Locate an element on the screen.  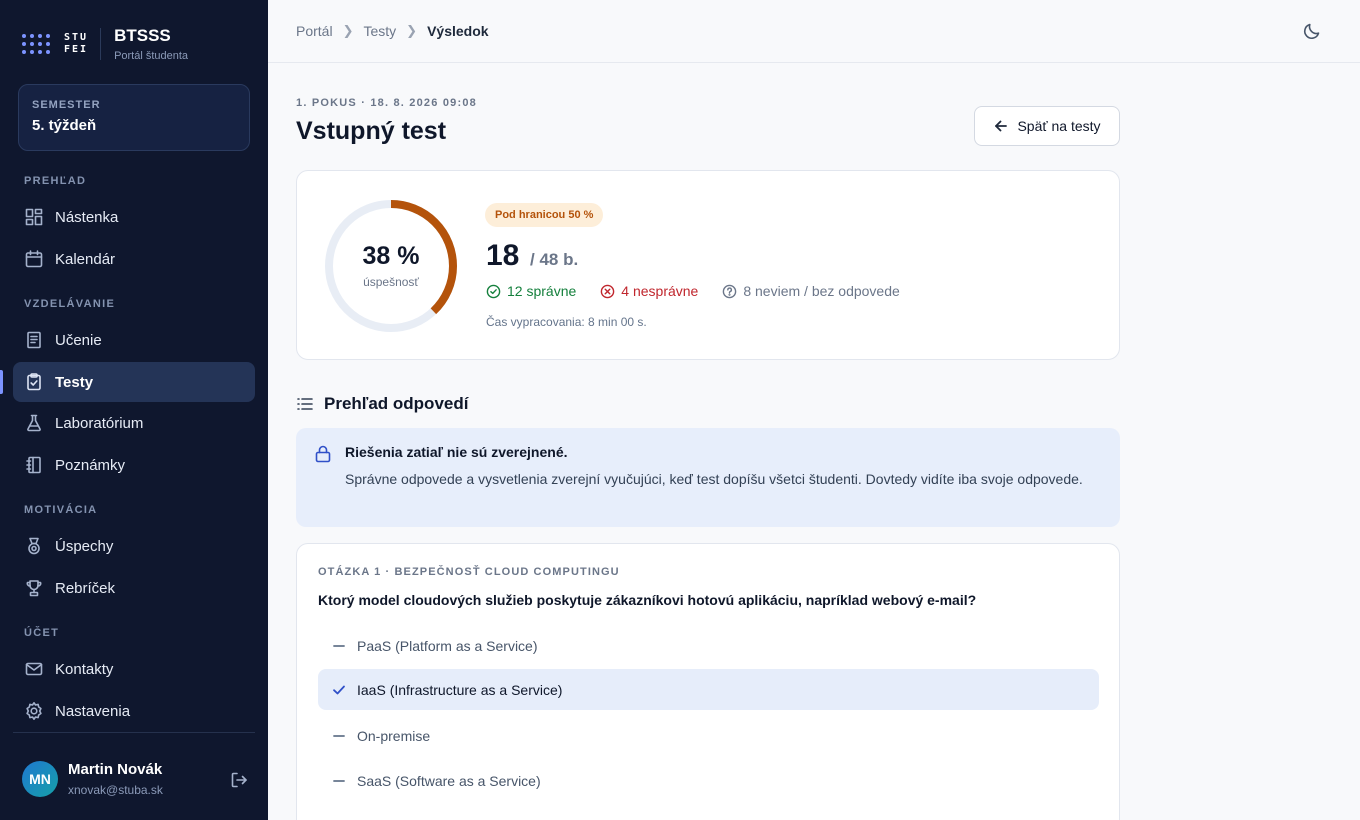
back-to-tests-button: Späť na testy is located at coordinates (1047, 126).